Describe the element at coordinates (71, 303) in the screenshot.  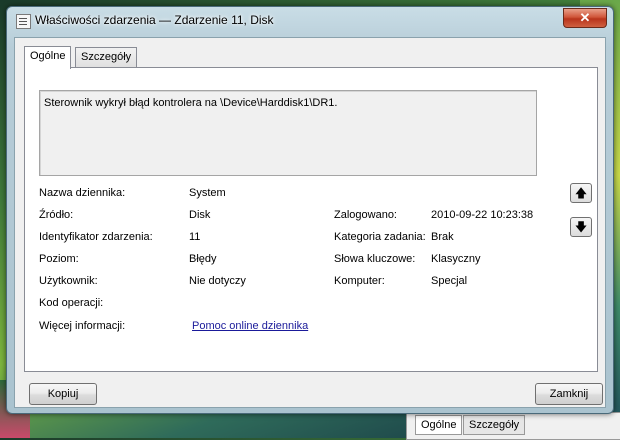
I see `opcode-label: Kod operacji:` at that location.